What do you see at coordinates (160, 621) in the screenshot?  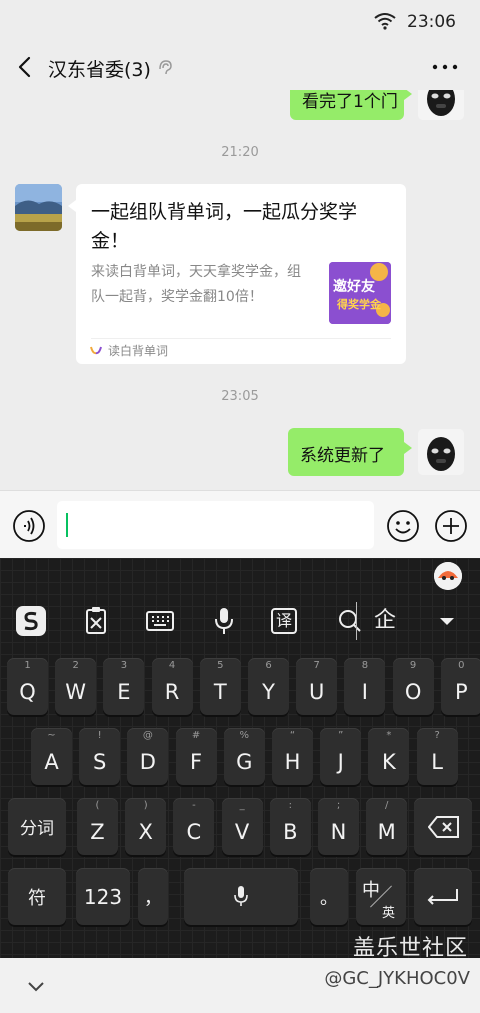 I see `keyboard-layout-icon` at bounding box center [160, 621].